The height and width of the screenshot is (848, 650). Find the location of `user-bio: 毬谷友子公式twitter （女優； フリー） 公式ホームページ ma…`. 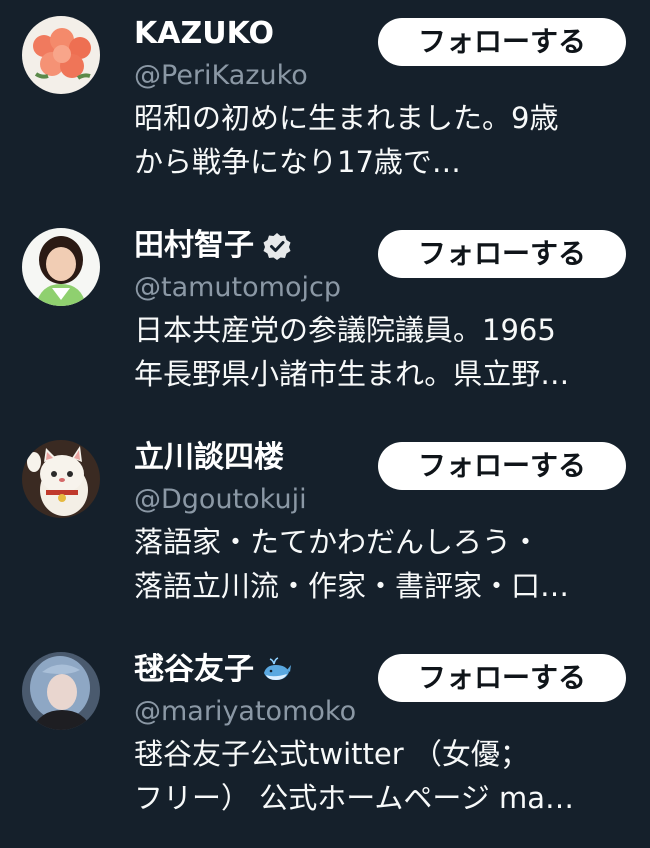

user-bio: 毬谷友子公式twitter （女優； フリー） 公式ホームページ ma… is located at coordinates (384, 776).